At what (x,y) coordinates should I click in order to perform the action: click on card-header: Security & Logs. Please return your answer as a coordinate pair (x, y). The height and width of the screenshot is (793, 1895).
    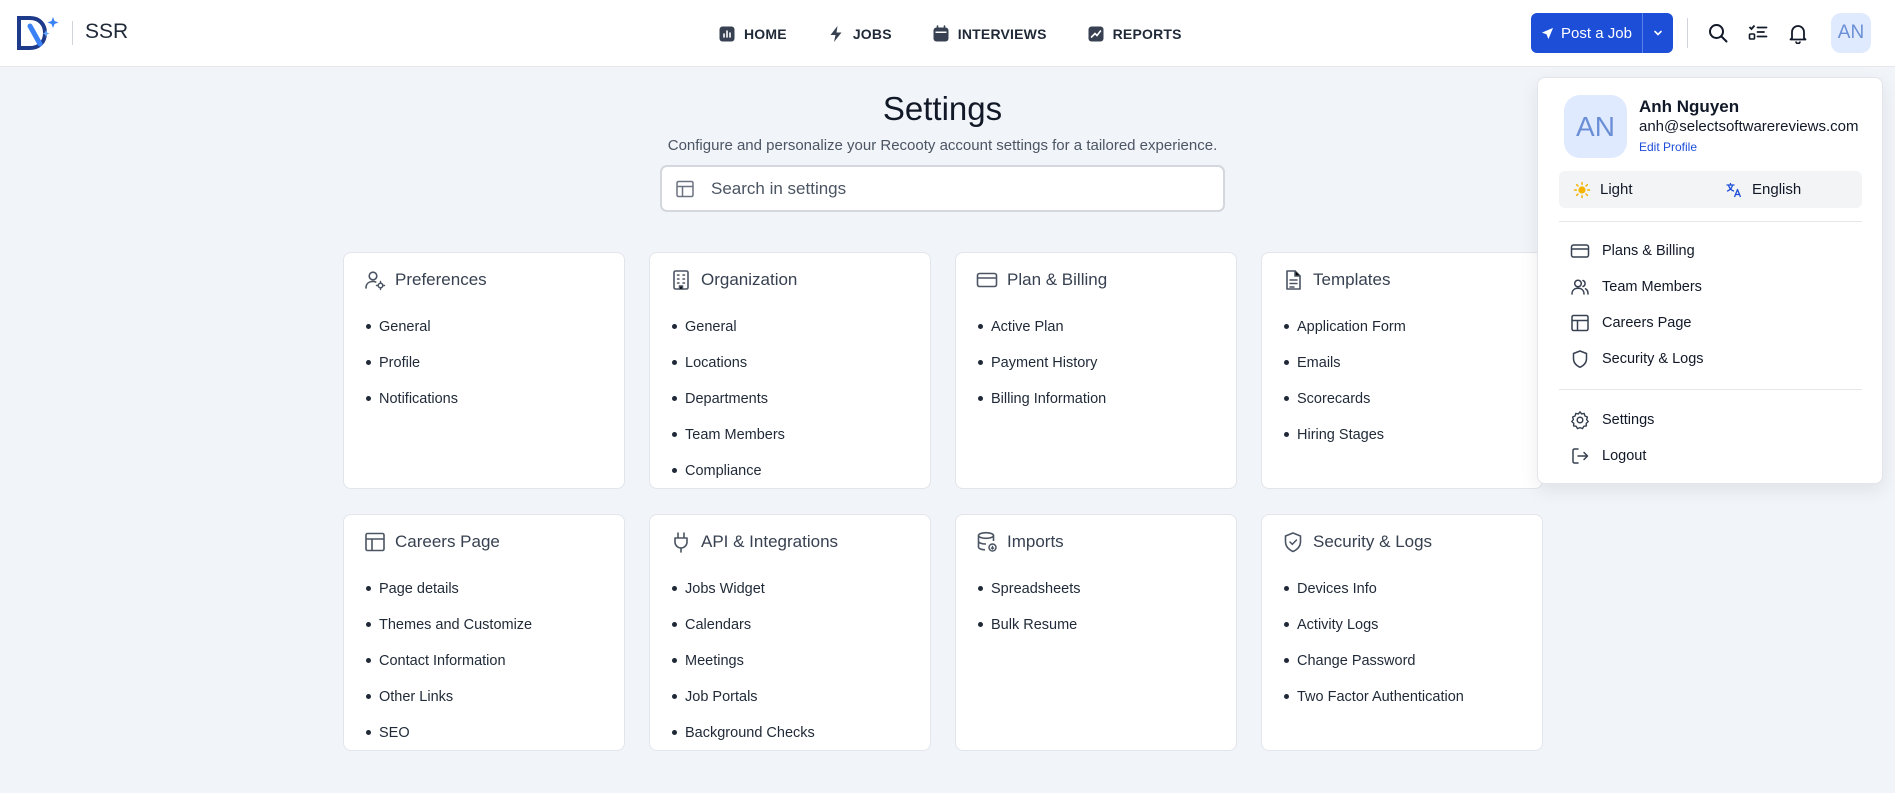
    Looking at the image, I should click on (1357, 542).